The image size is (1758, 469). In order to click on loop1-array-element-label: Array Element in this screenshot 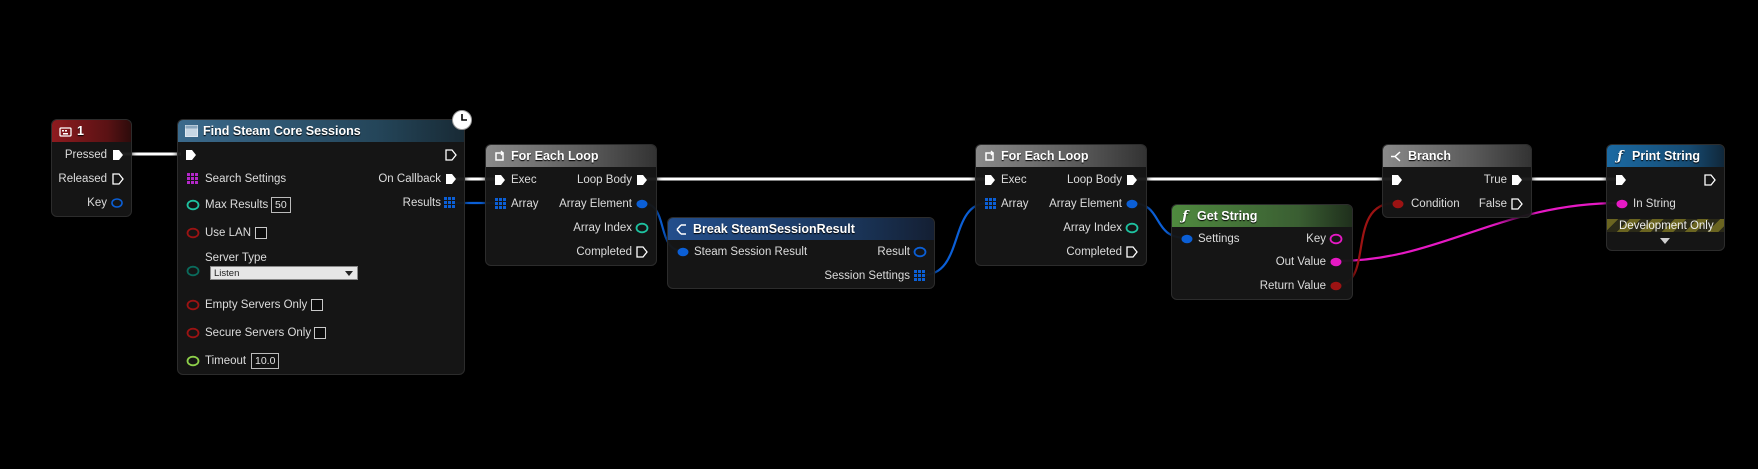, I will do `click(595, 204)`.